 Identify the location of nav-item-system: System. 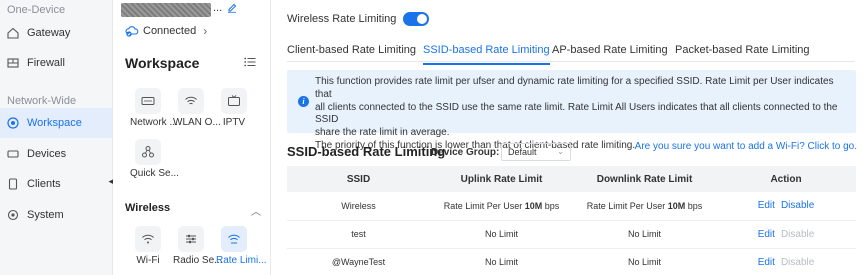
(56, 215).